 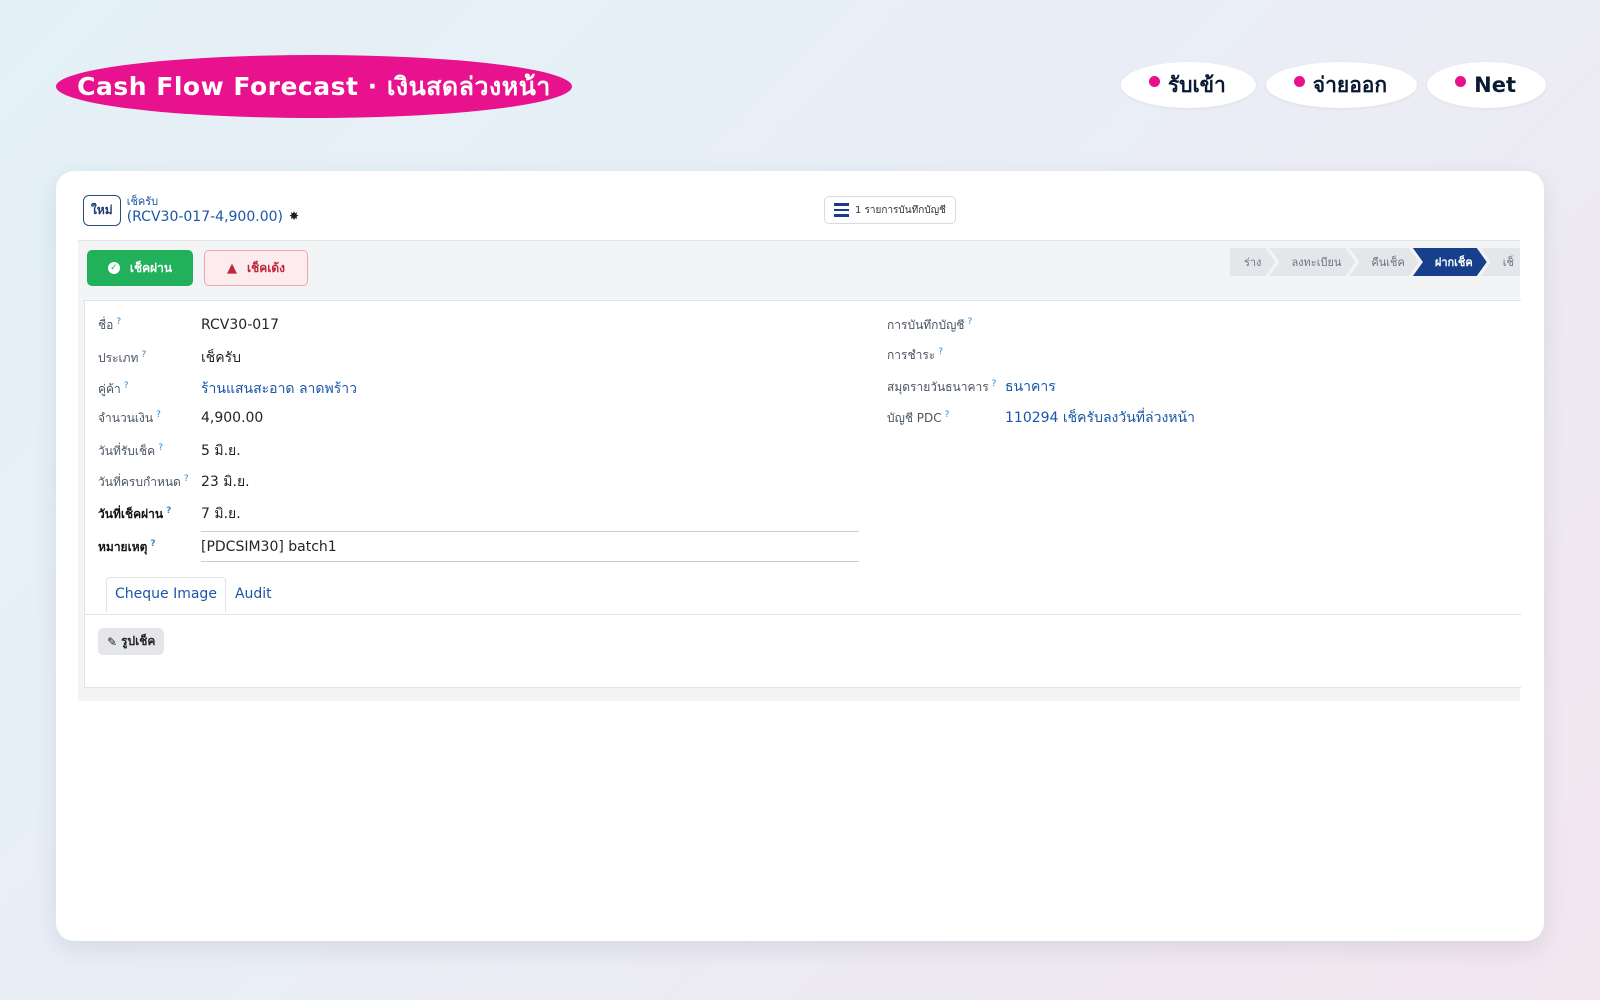 I want to click on breadcrumb: ใหม่ เช็ครับ (RCV30-017-4,900.00) ✸, so click(x=191, y=210).